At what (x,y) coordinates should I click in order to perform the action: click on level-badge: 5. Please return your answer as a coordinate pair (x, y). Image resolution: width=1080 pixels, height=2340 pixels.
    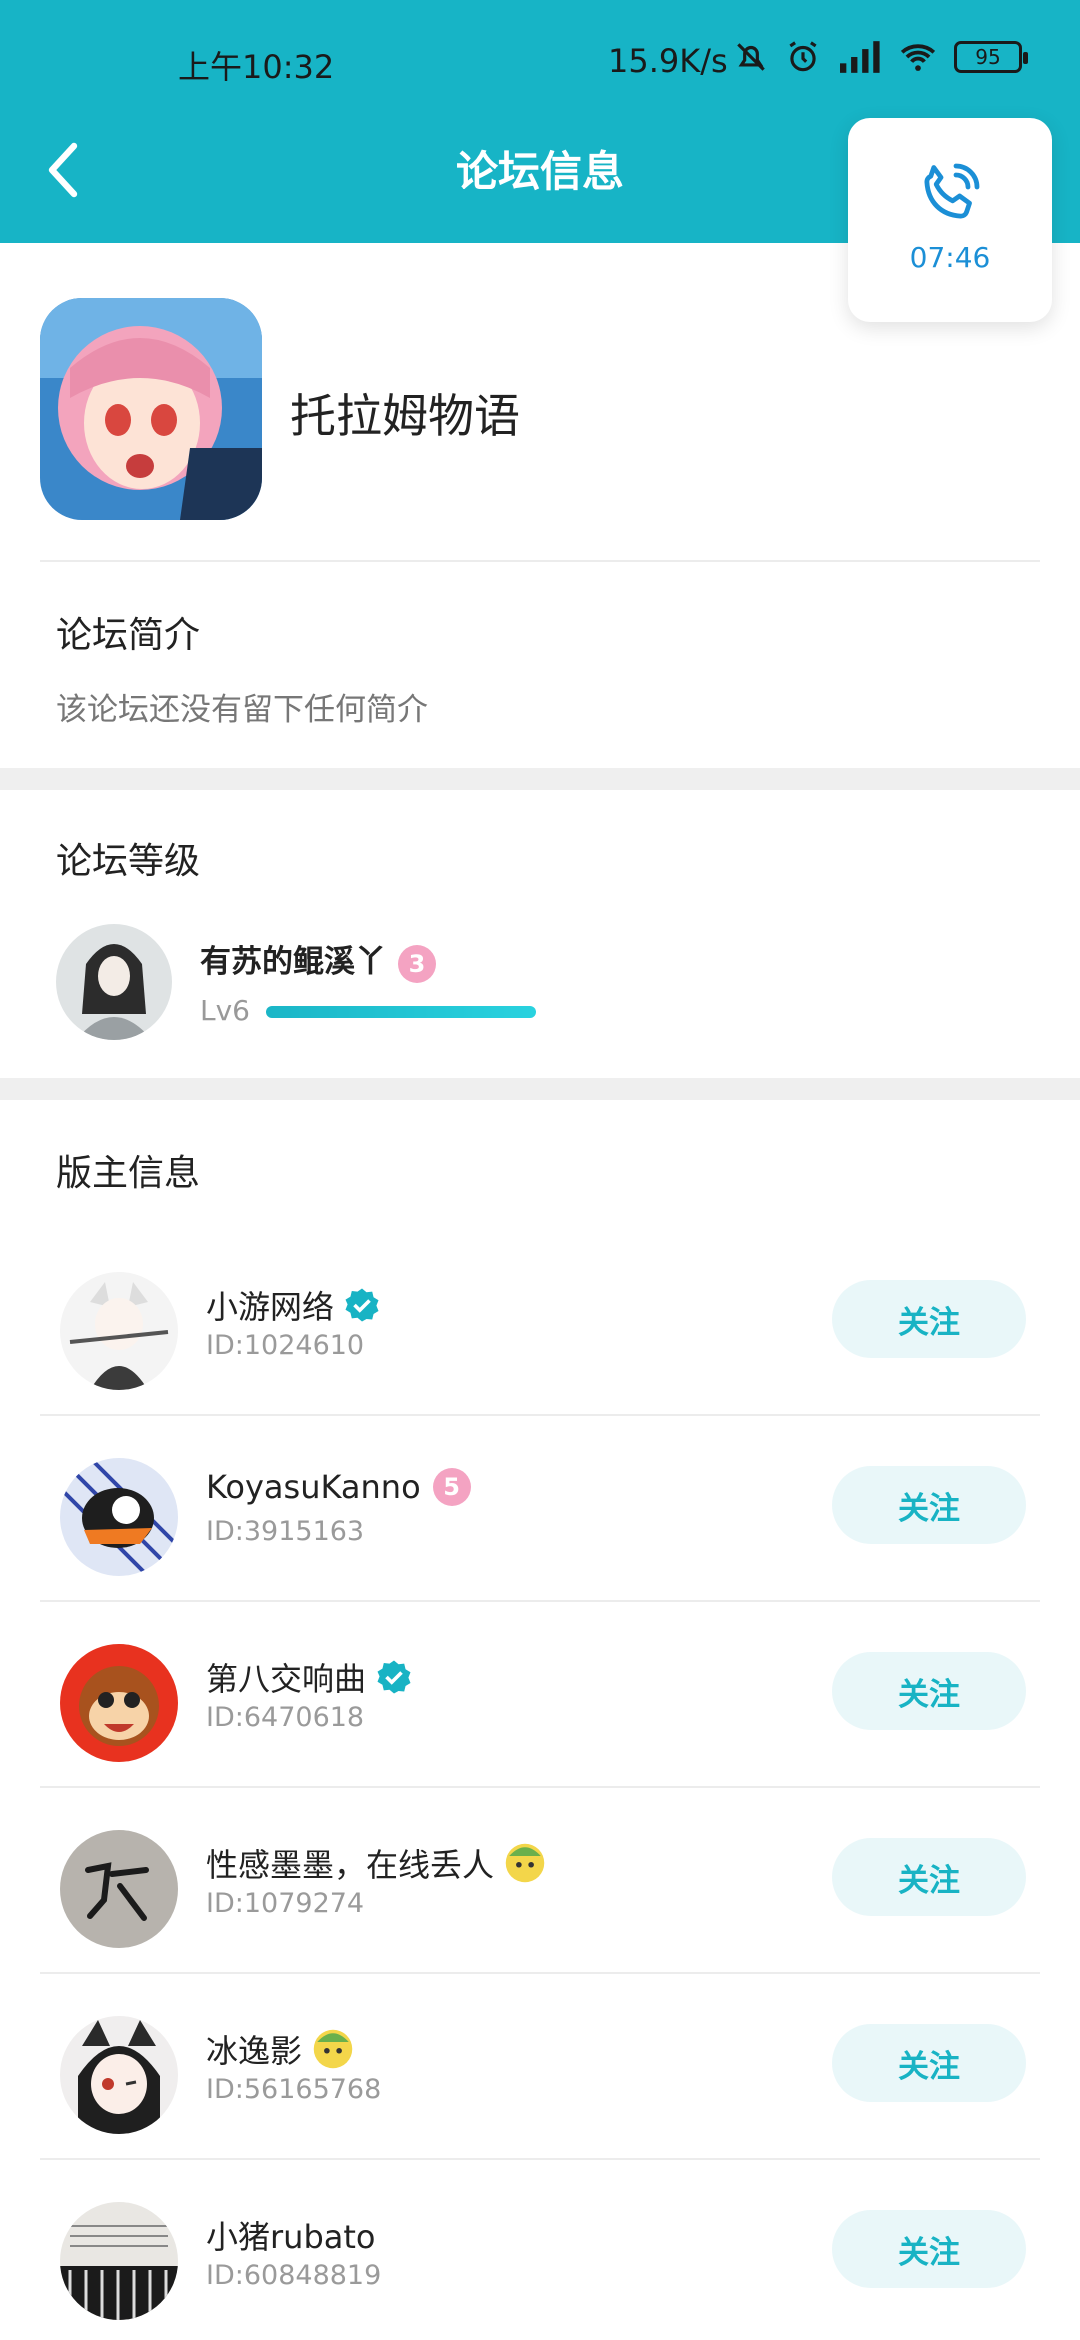
    Looking at the image, I should click on (451, 1487).